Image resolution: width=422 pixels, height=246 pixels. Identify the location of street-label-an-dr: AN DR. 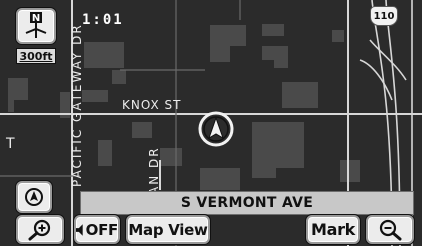
(154, 170).